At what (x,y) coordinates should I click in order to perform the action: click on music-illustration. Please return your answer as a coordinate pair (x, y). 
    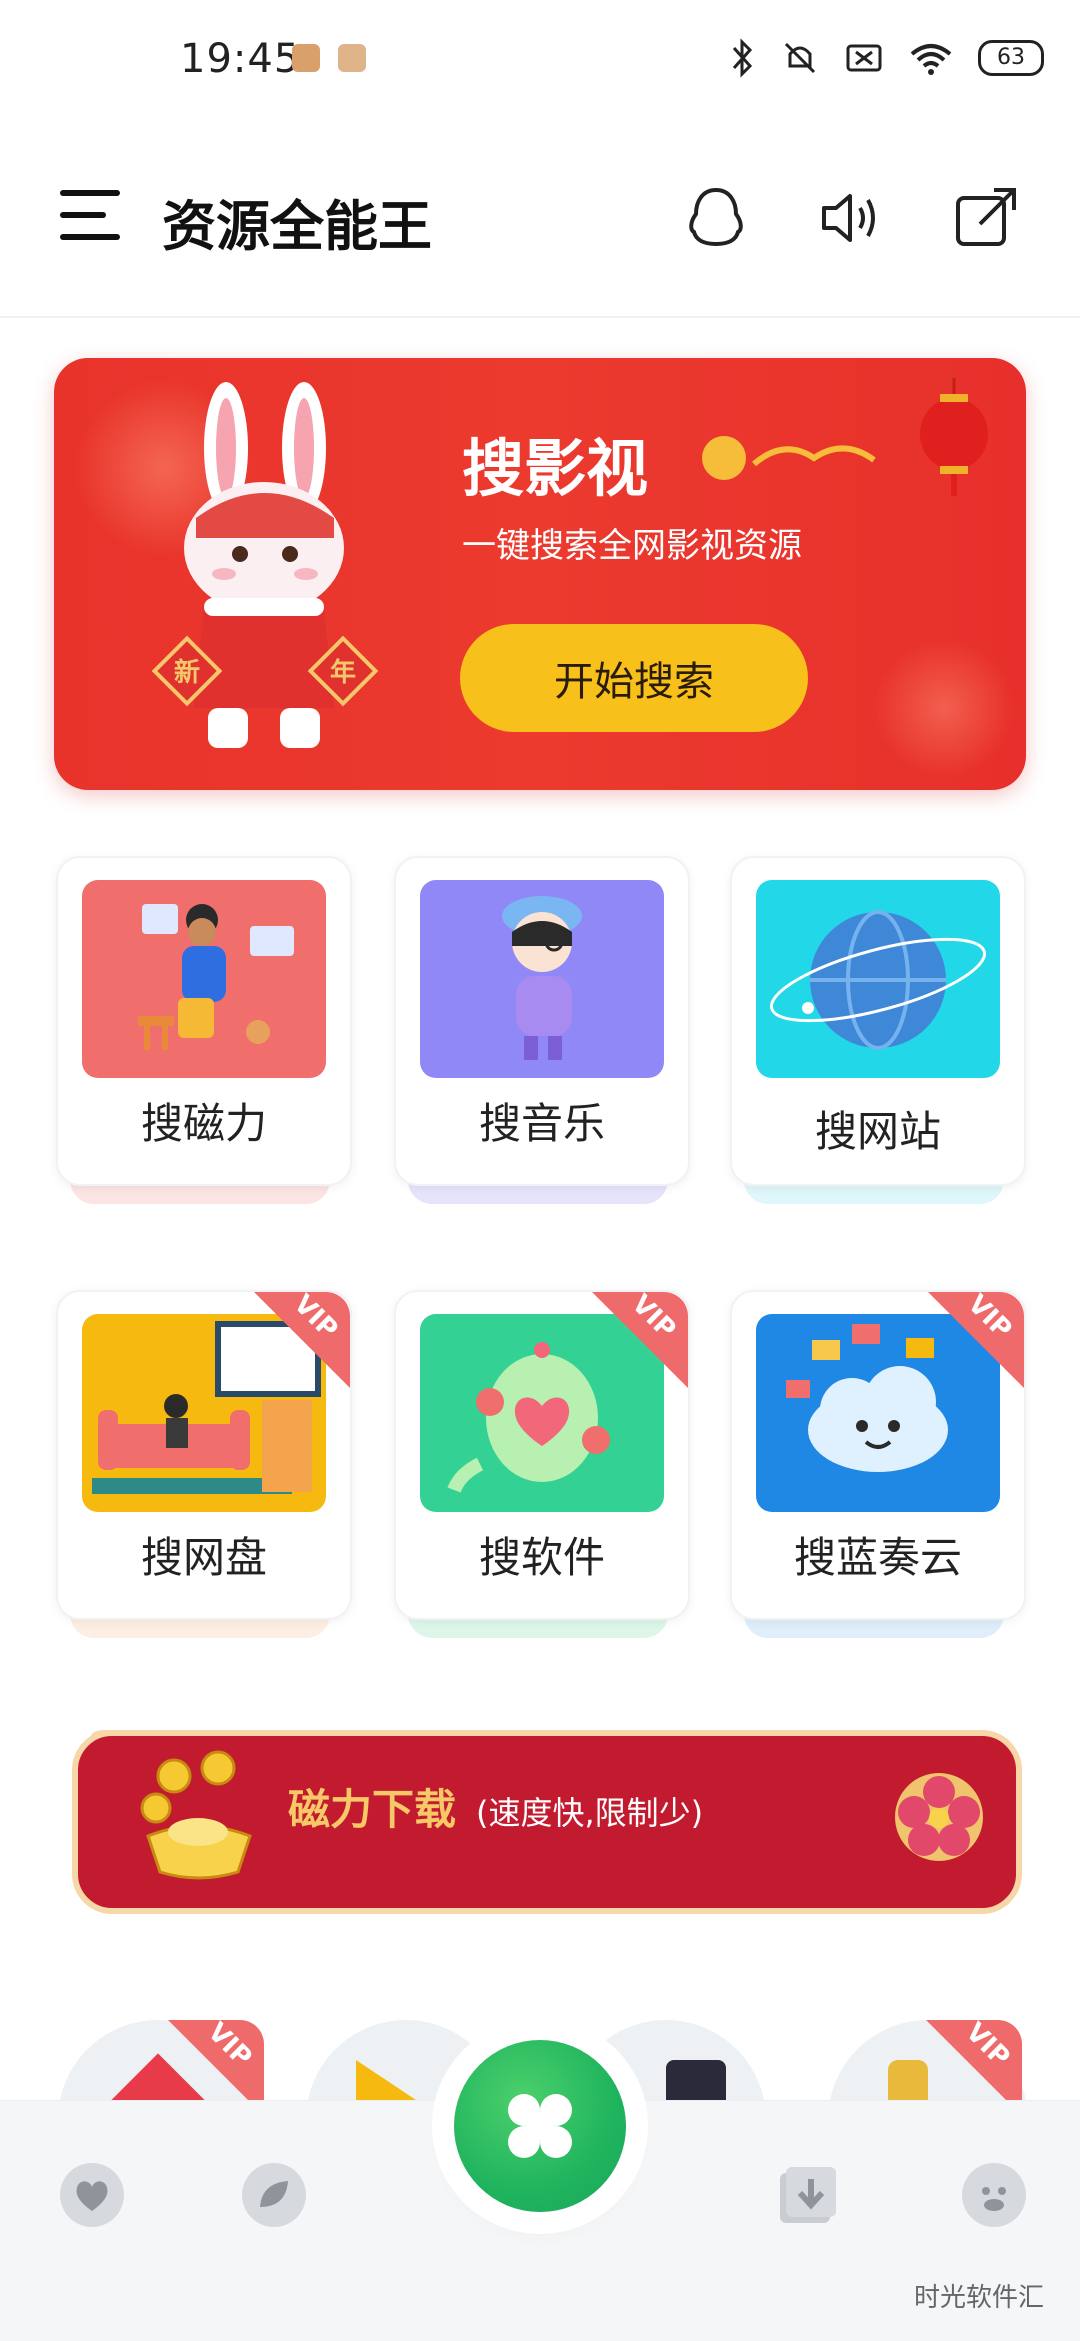
    Looking at the image, I should click on (542, 979).